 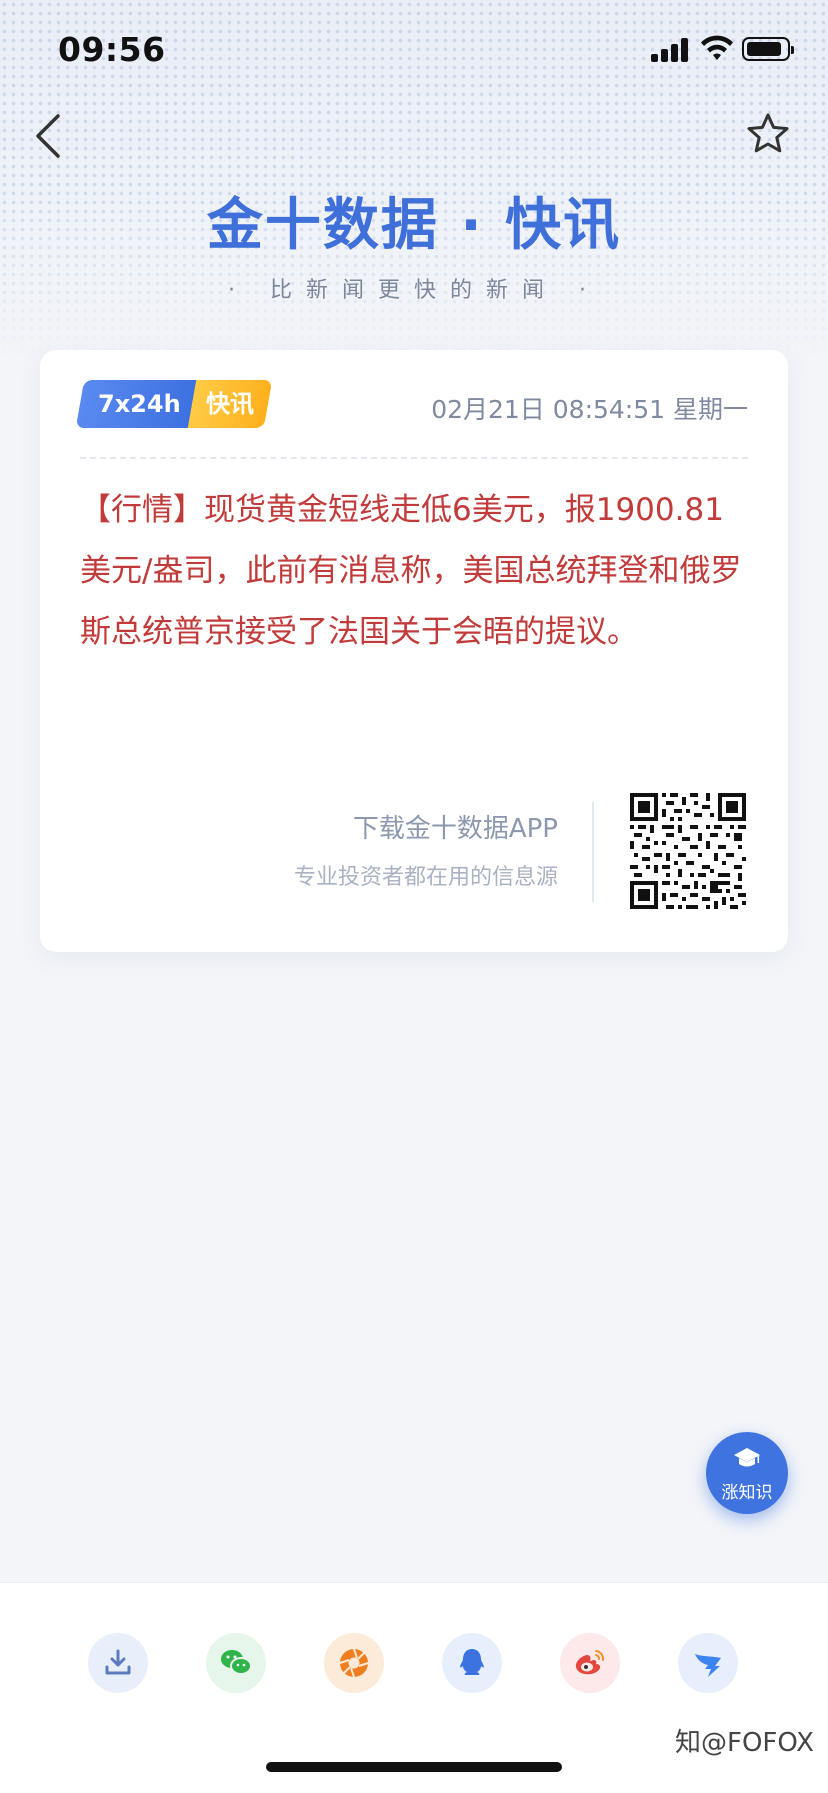 What do you see at coordinates (744, 1743) in the screenshot?
I see `watermark: 知@FOFOX` at bounding box center [744, 1743].